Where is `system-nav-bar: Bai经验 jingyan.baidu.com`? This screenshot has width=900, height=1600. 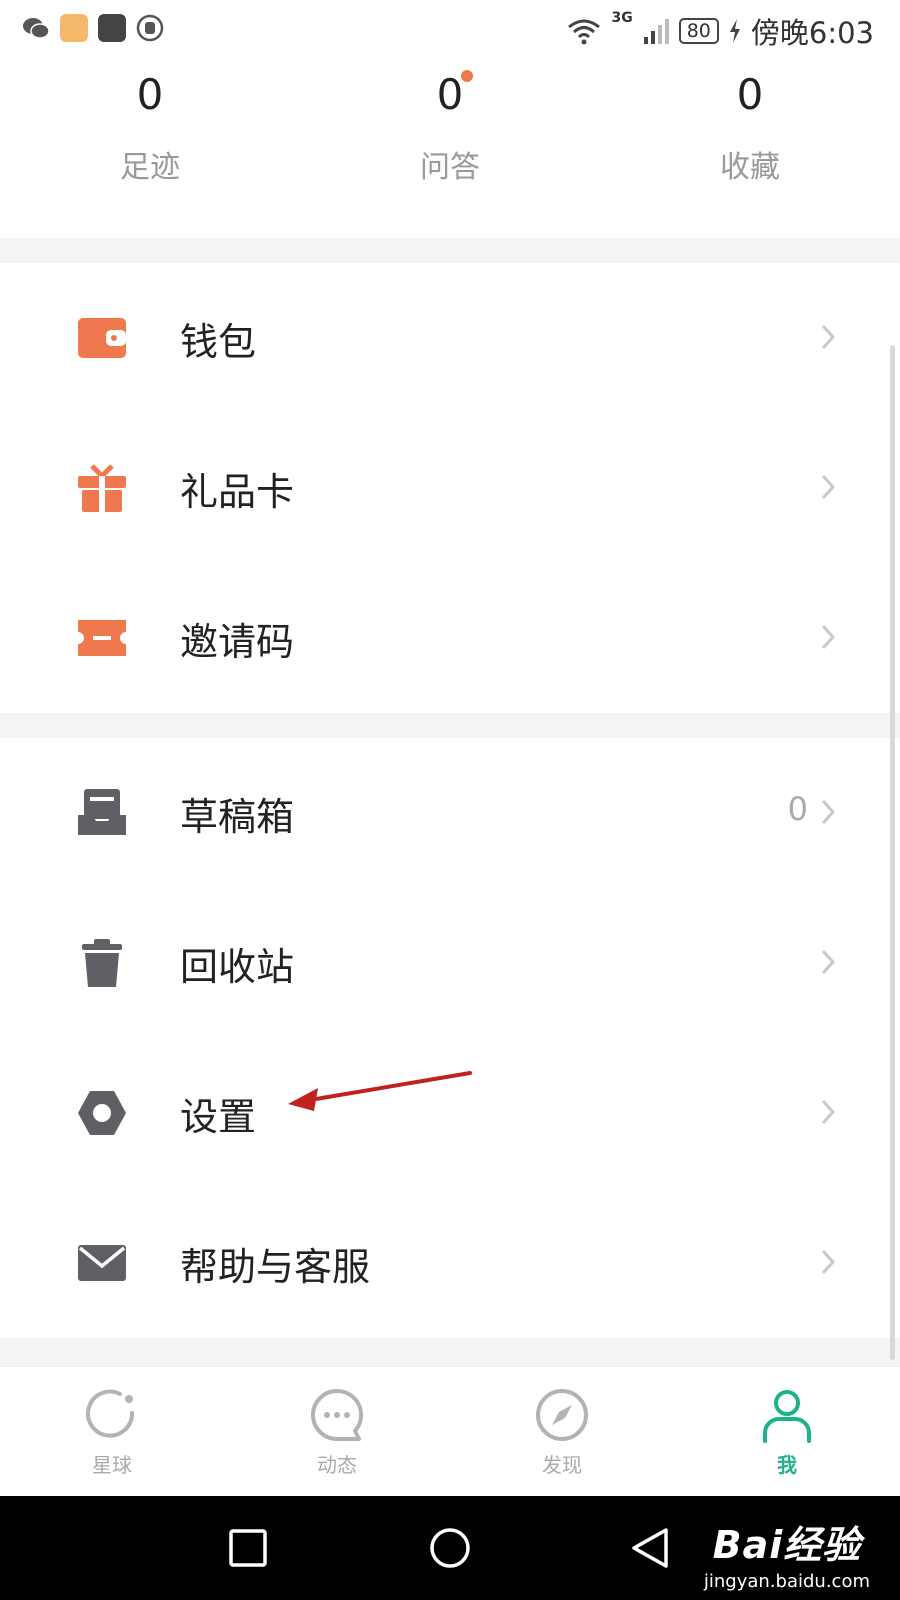 system-nav-bar: Bai经验 jingyan.baidu.com is located at coordinates (450, 1548).